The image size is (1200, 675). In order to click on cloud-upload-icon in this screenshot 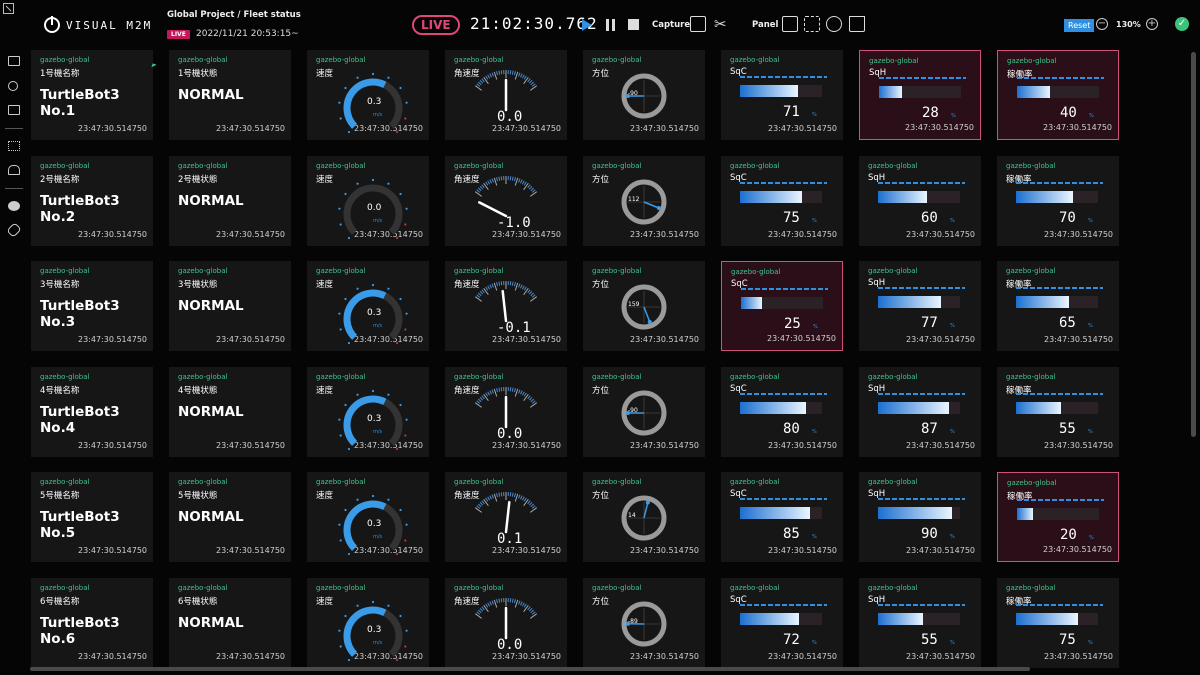, I will do `click(14, 170)`.